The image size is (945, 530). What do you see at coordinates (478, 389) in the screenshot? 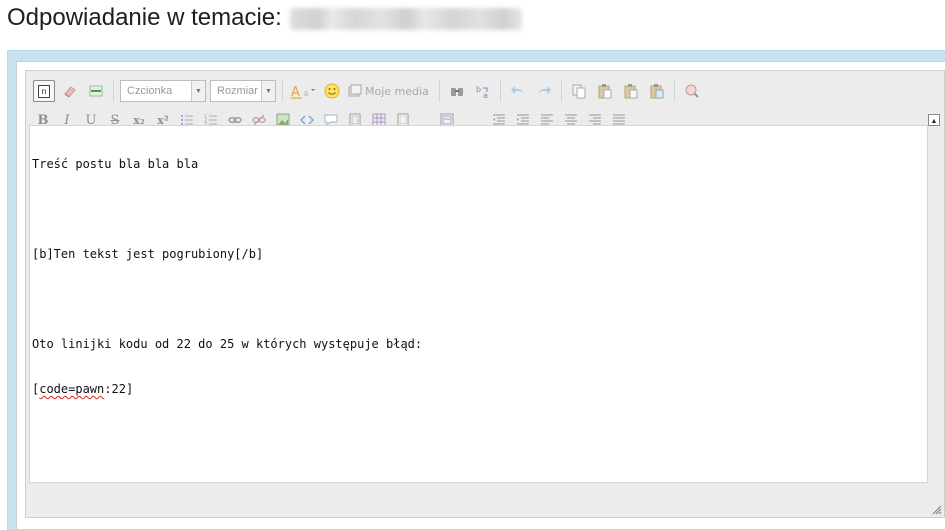
I see `text-line: [code=pawn:22]` at bounding box center [478, 389].